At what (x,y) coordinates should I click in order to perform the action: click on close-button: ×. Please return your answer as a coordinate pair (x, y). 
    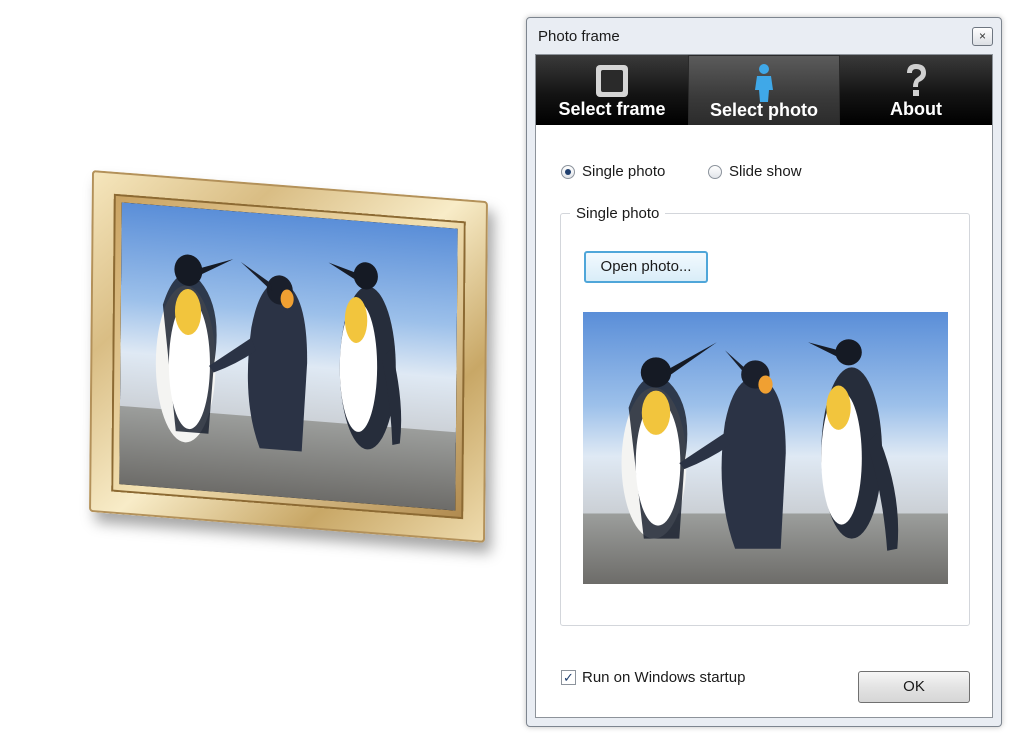
    Looking at the image, I should click on (982, 36).